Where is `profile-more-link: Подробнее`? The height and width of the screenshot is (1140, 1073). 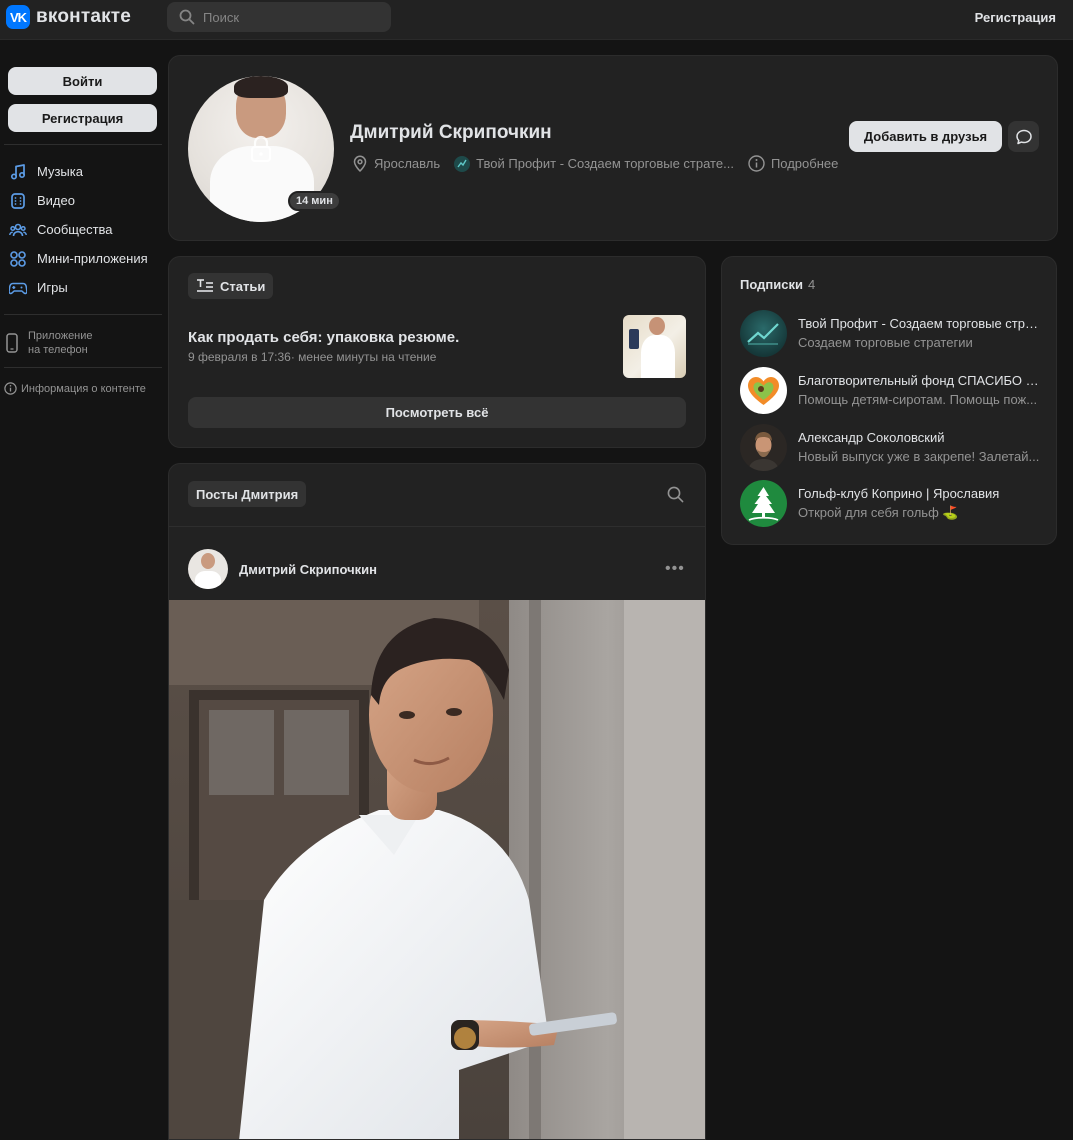
profile-more-link: Подробнее is located at coordinates (793, 163).